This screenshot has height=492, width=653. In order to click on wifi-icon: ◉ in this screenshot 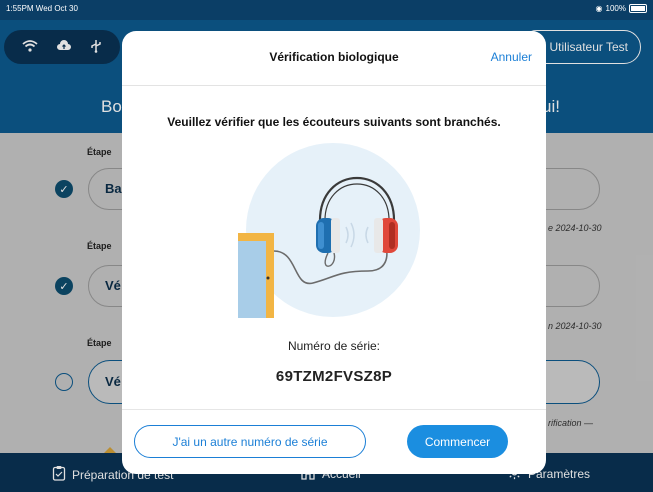, I will do `click(599, 8)`.